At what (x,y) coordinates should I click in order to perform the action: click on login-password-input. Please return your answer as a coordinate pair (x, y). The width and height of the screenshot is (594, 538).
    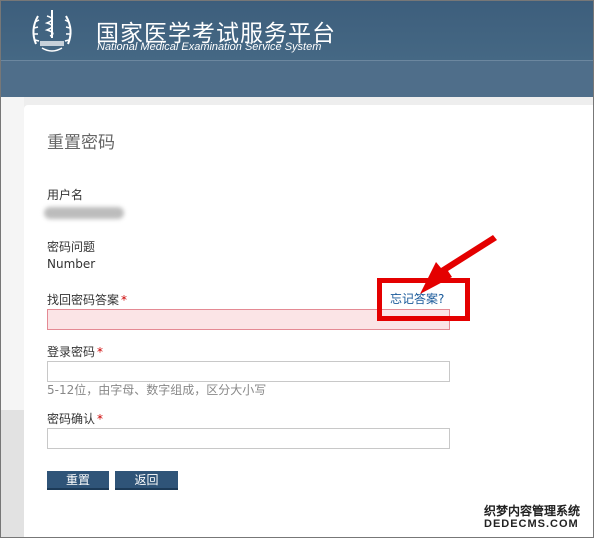
    Looking at the image, I should click on (248, 371).